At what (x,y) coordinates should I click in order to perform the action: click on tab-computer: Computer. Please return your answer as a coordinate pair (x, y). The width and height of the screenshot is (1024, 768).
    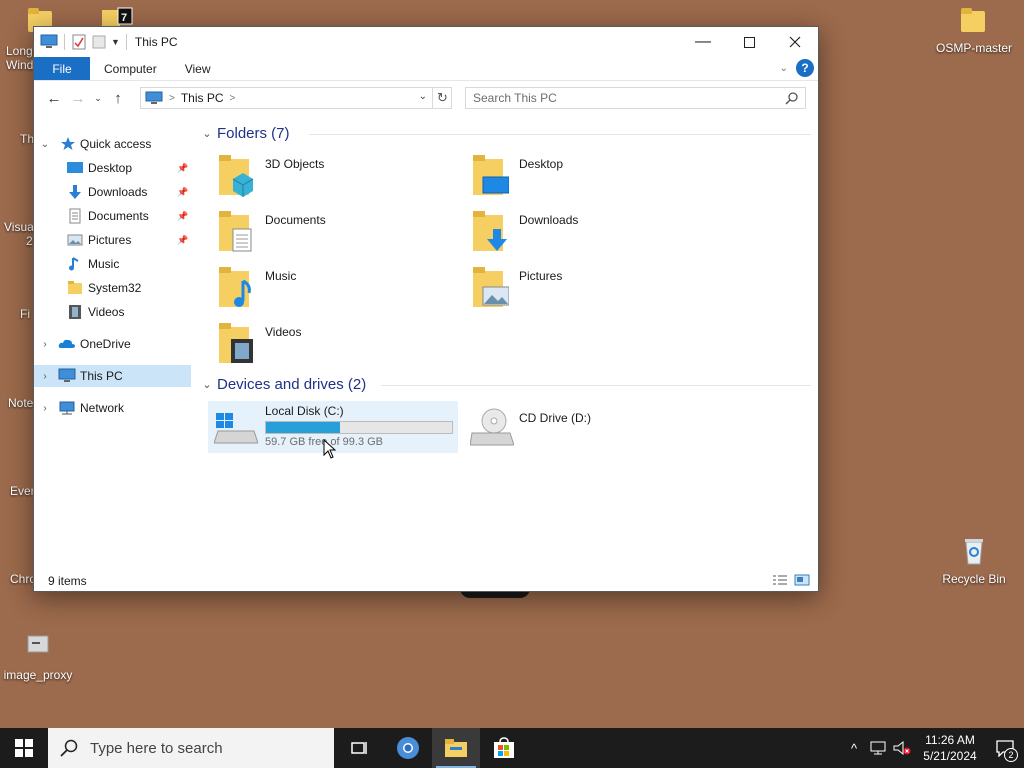
    Looking at the image, I should click on (130, 68).